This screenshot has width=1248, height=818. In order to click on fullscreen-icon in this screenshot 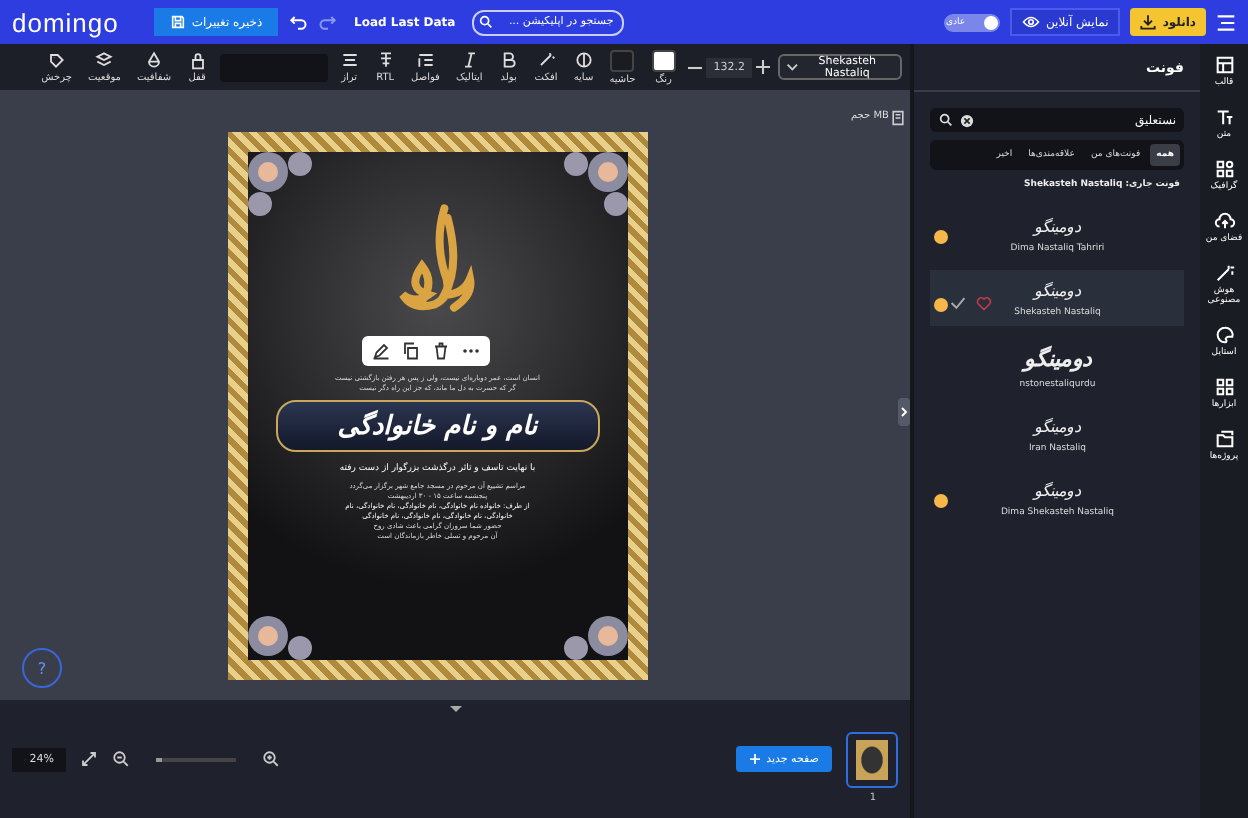, I will do `click(89, 759)`.